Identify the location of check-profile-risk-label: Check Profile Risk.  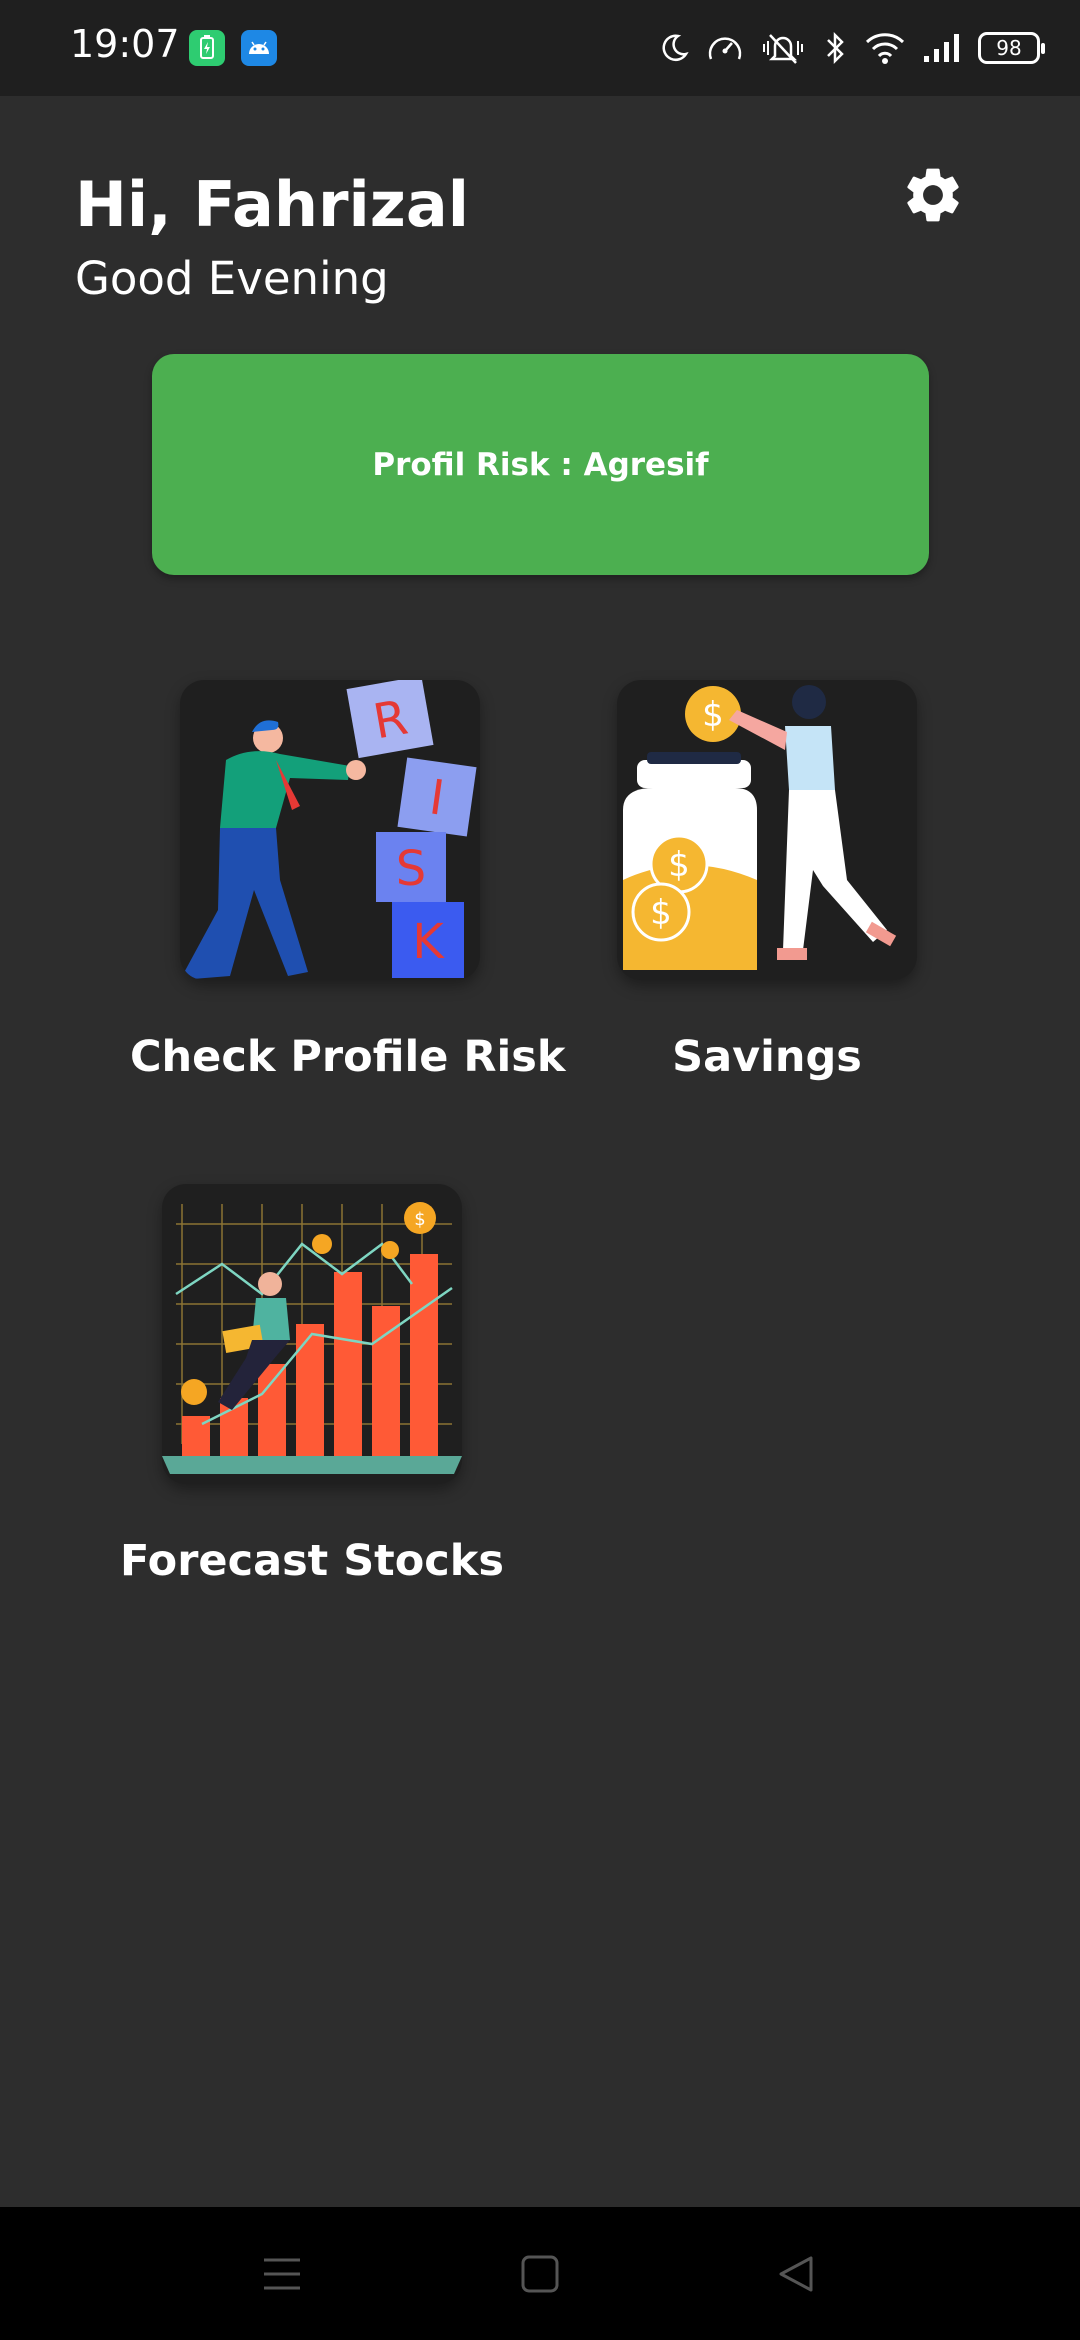
(348, 1057).